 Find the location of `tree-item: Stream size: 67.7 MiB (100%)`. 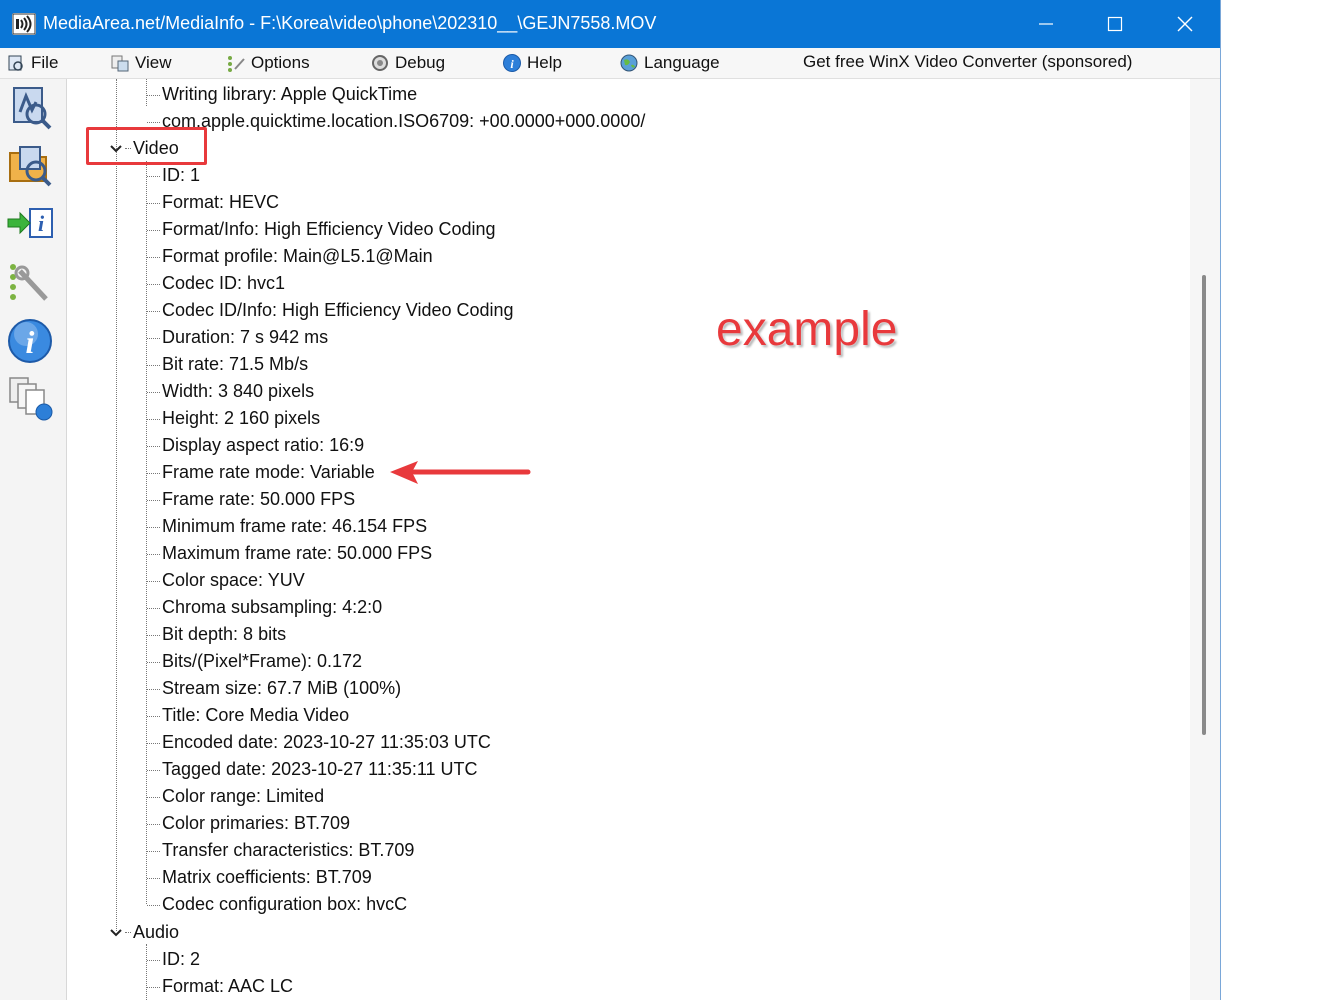

tree-item: Stream size: 67.7 MiB (100%) is located at coordinates (281, 688).